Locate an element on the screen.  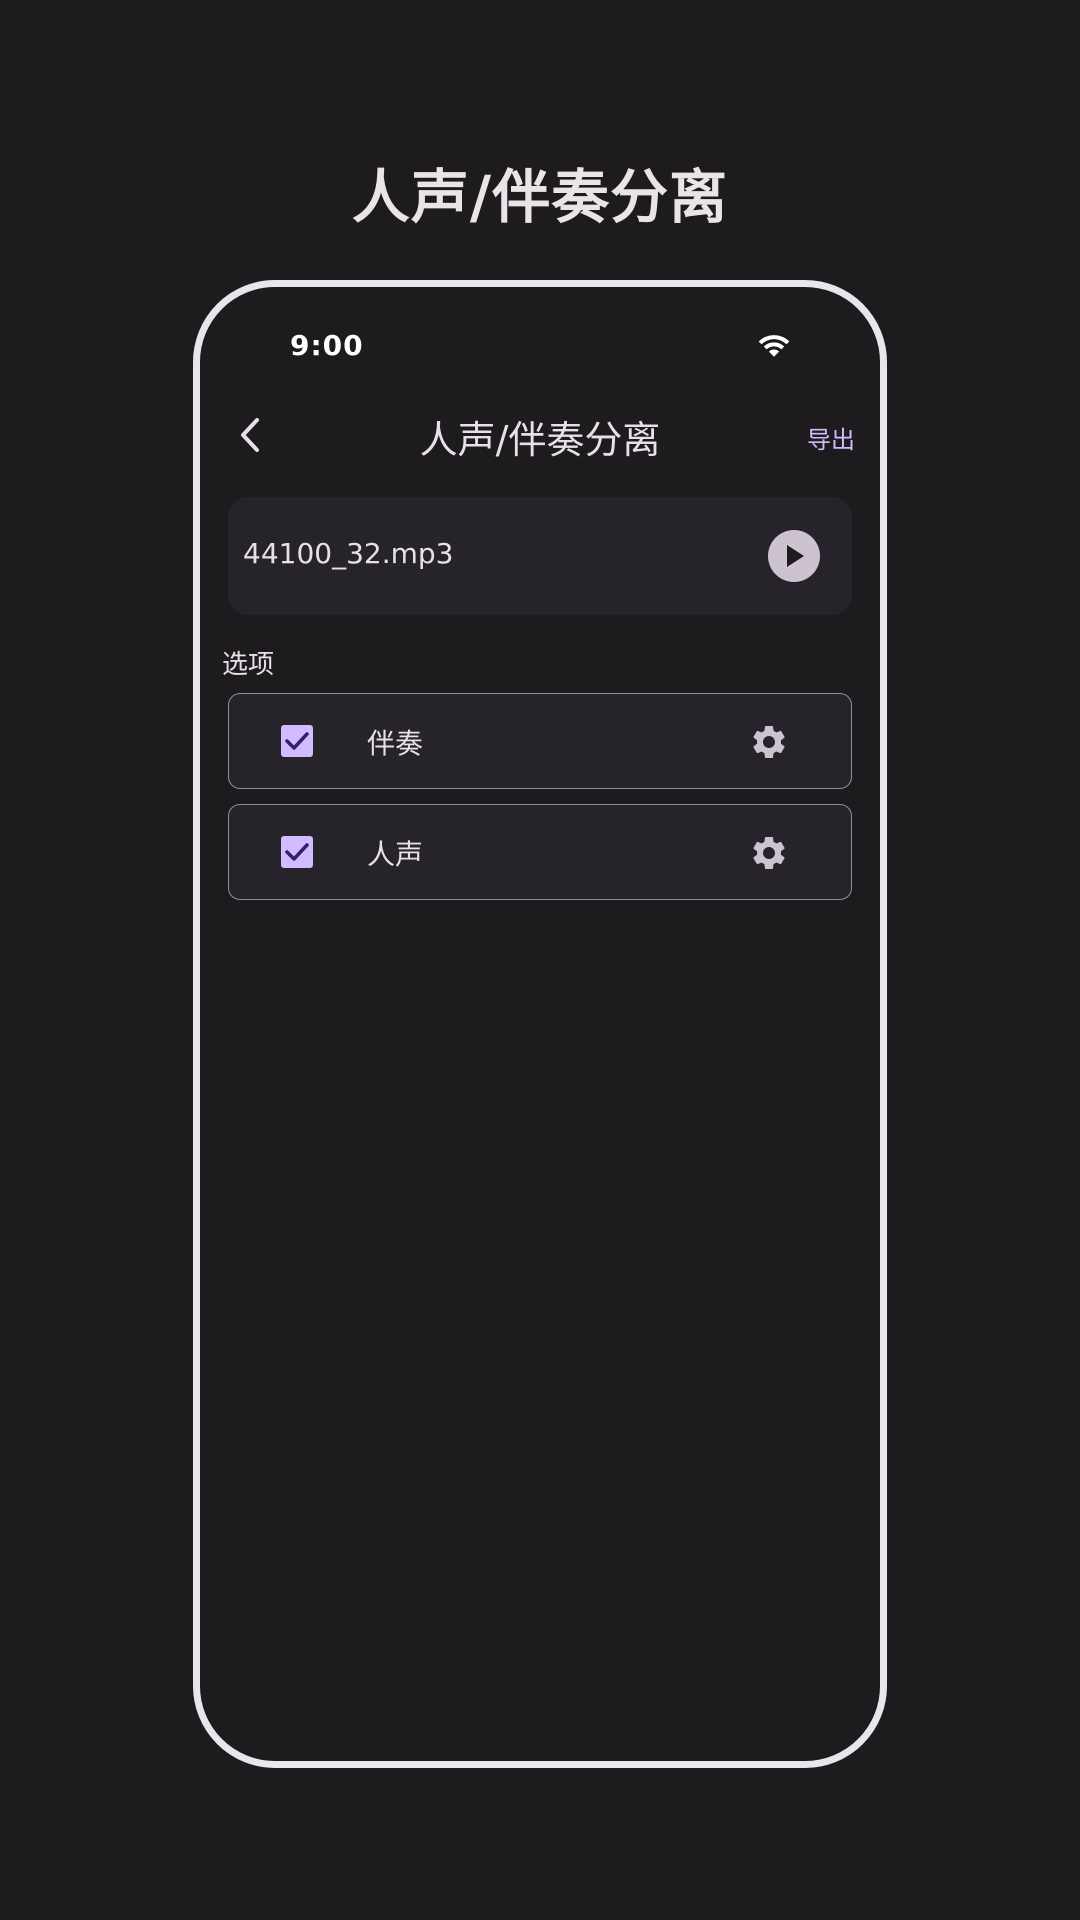
play-icon is located at coordinates (795, 556).